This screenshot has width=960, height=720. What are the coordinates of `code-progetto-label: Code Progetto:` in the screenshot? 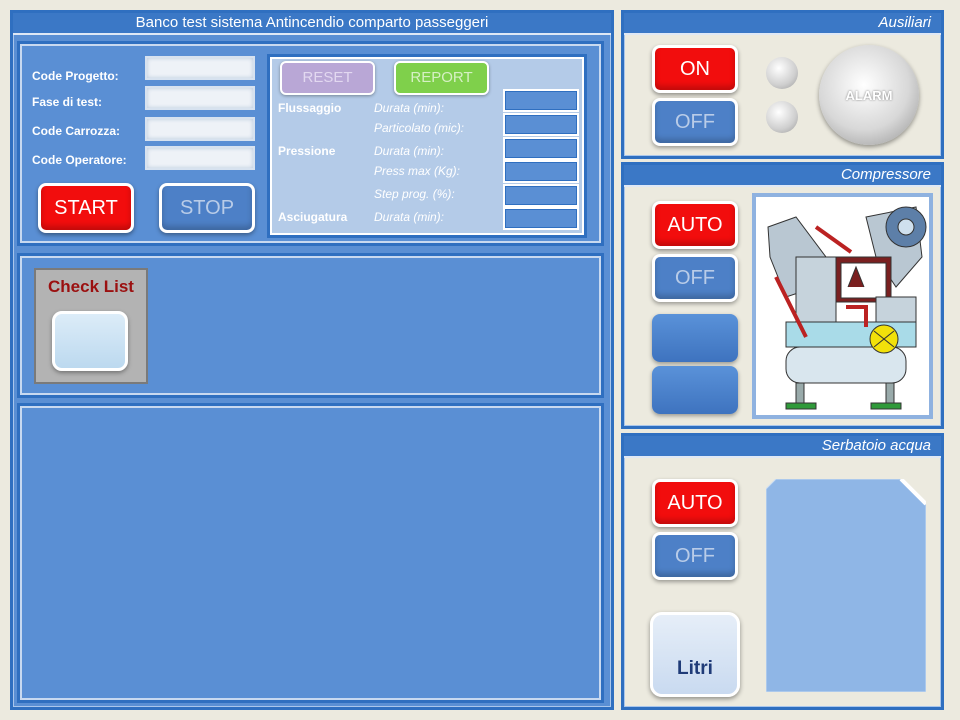 It's located at (75, 76).